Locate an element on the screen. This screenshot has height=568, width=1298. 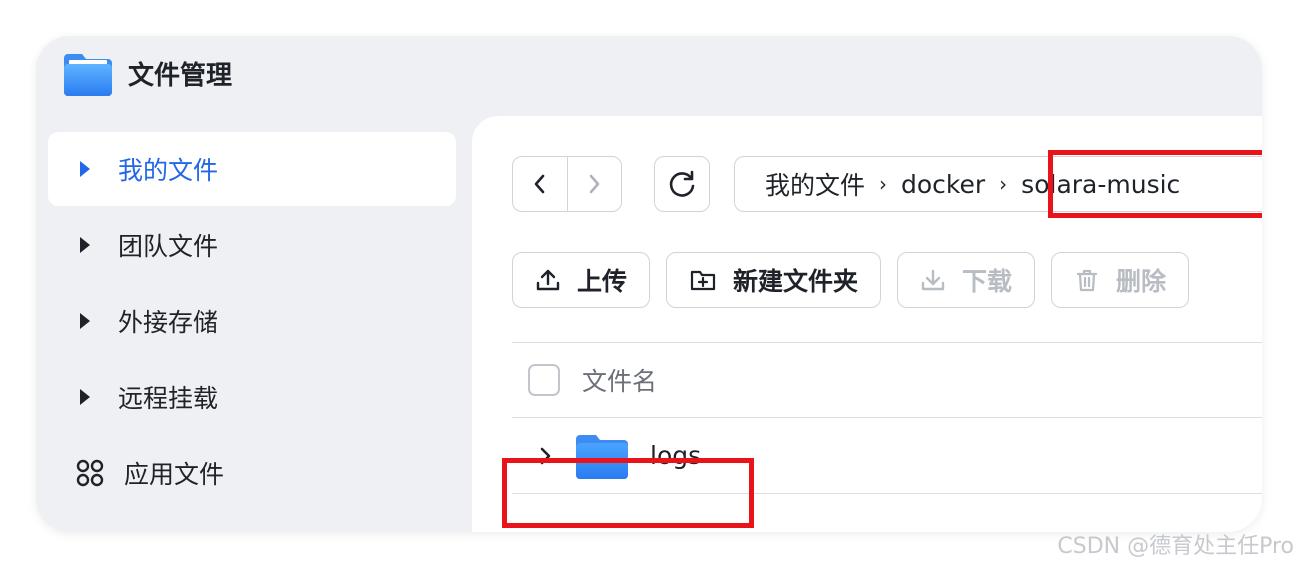
sidebar-item-app-files: 应用文件 is located at coordinates (252, 473).